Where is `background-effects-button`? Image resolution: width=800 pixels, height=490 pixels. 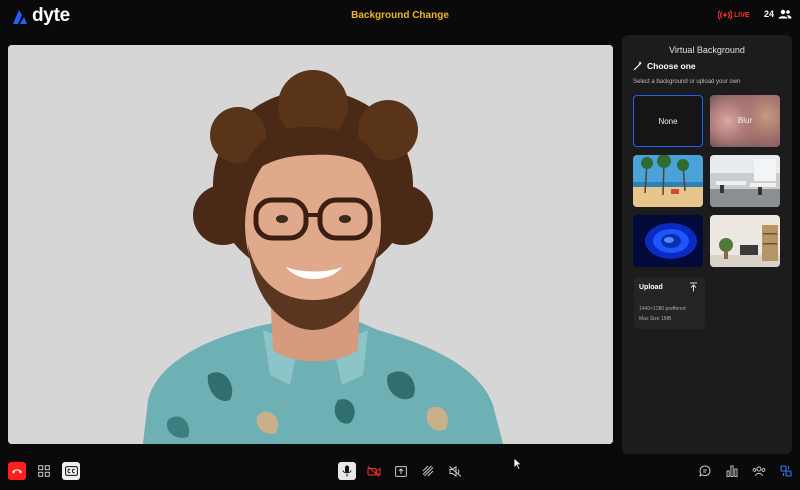
background-effects-button is located at coordinates (428, 471).